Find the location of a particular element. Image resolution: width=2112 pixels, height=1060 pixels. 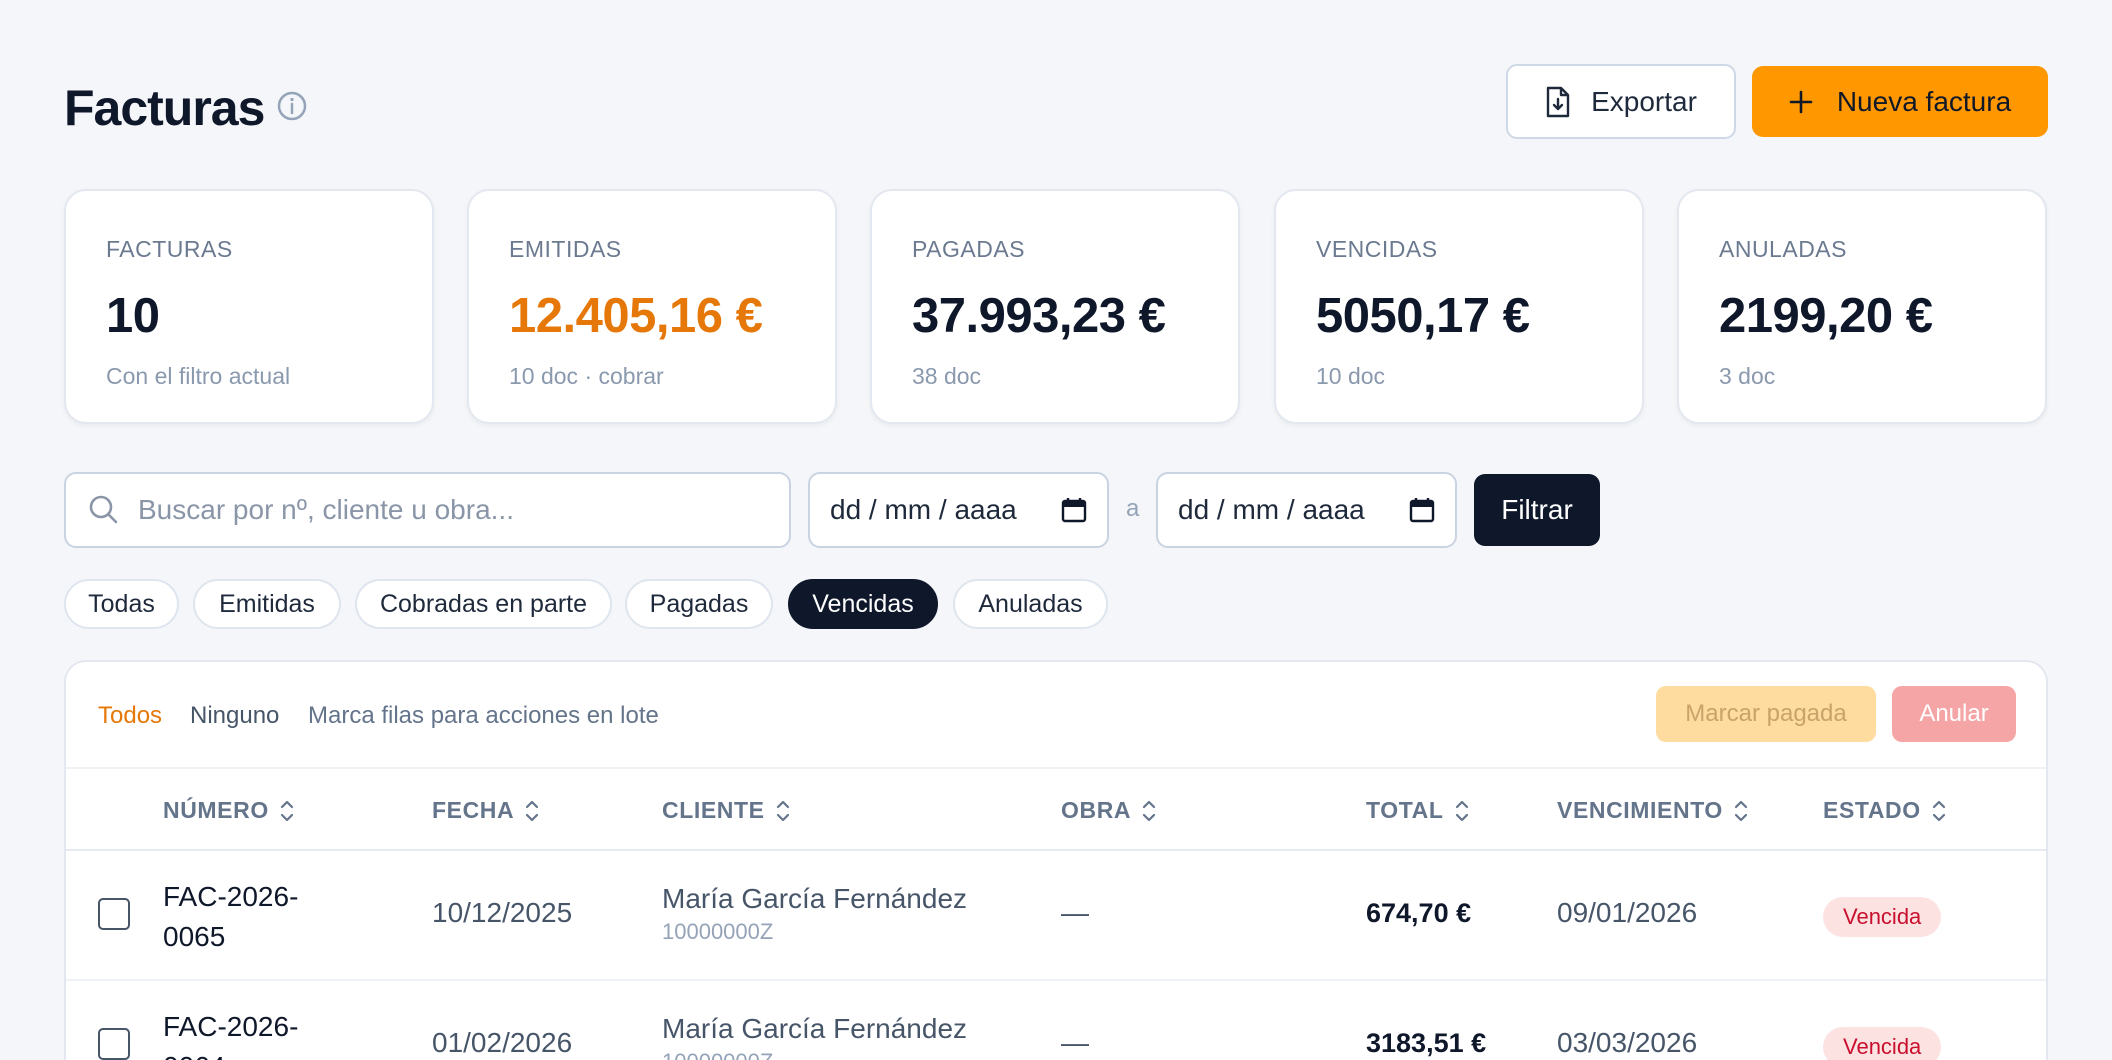

chip-anuladas: Anuladas is located at coordinates (1030, 604).